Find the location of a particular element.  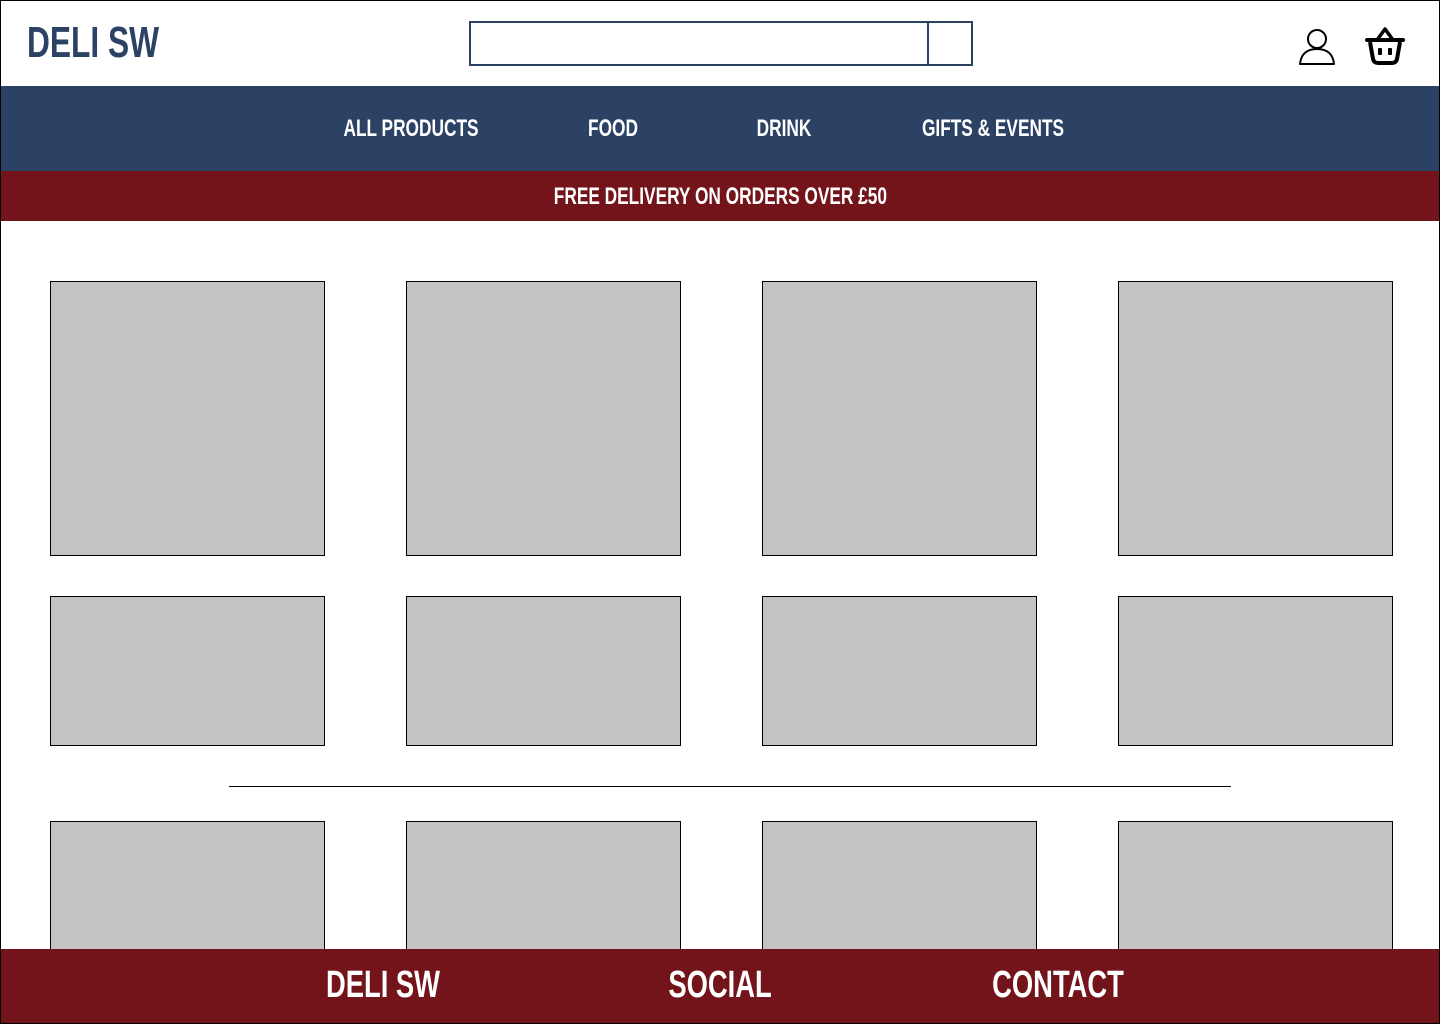

site-footer: DELI SW SOCIAL CONTACT is located at coordinates (720, 986).